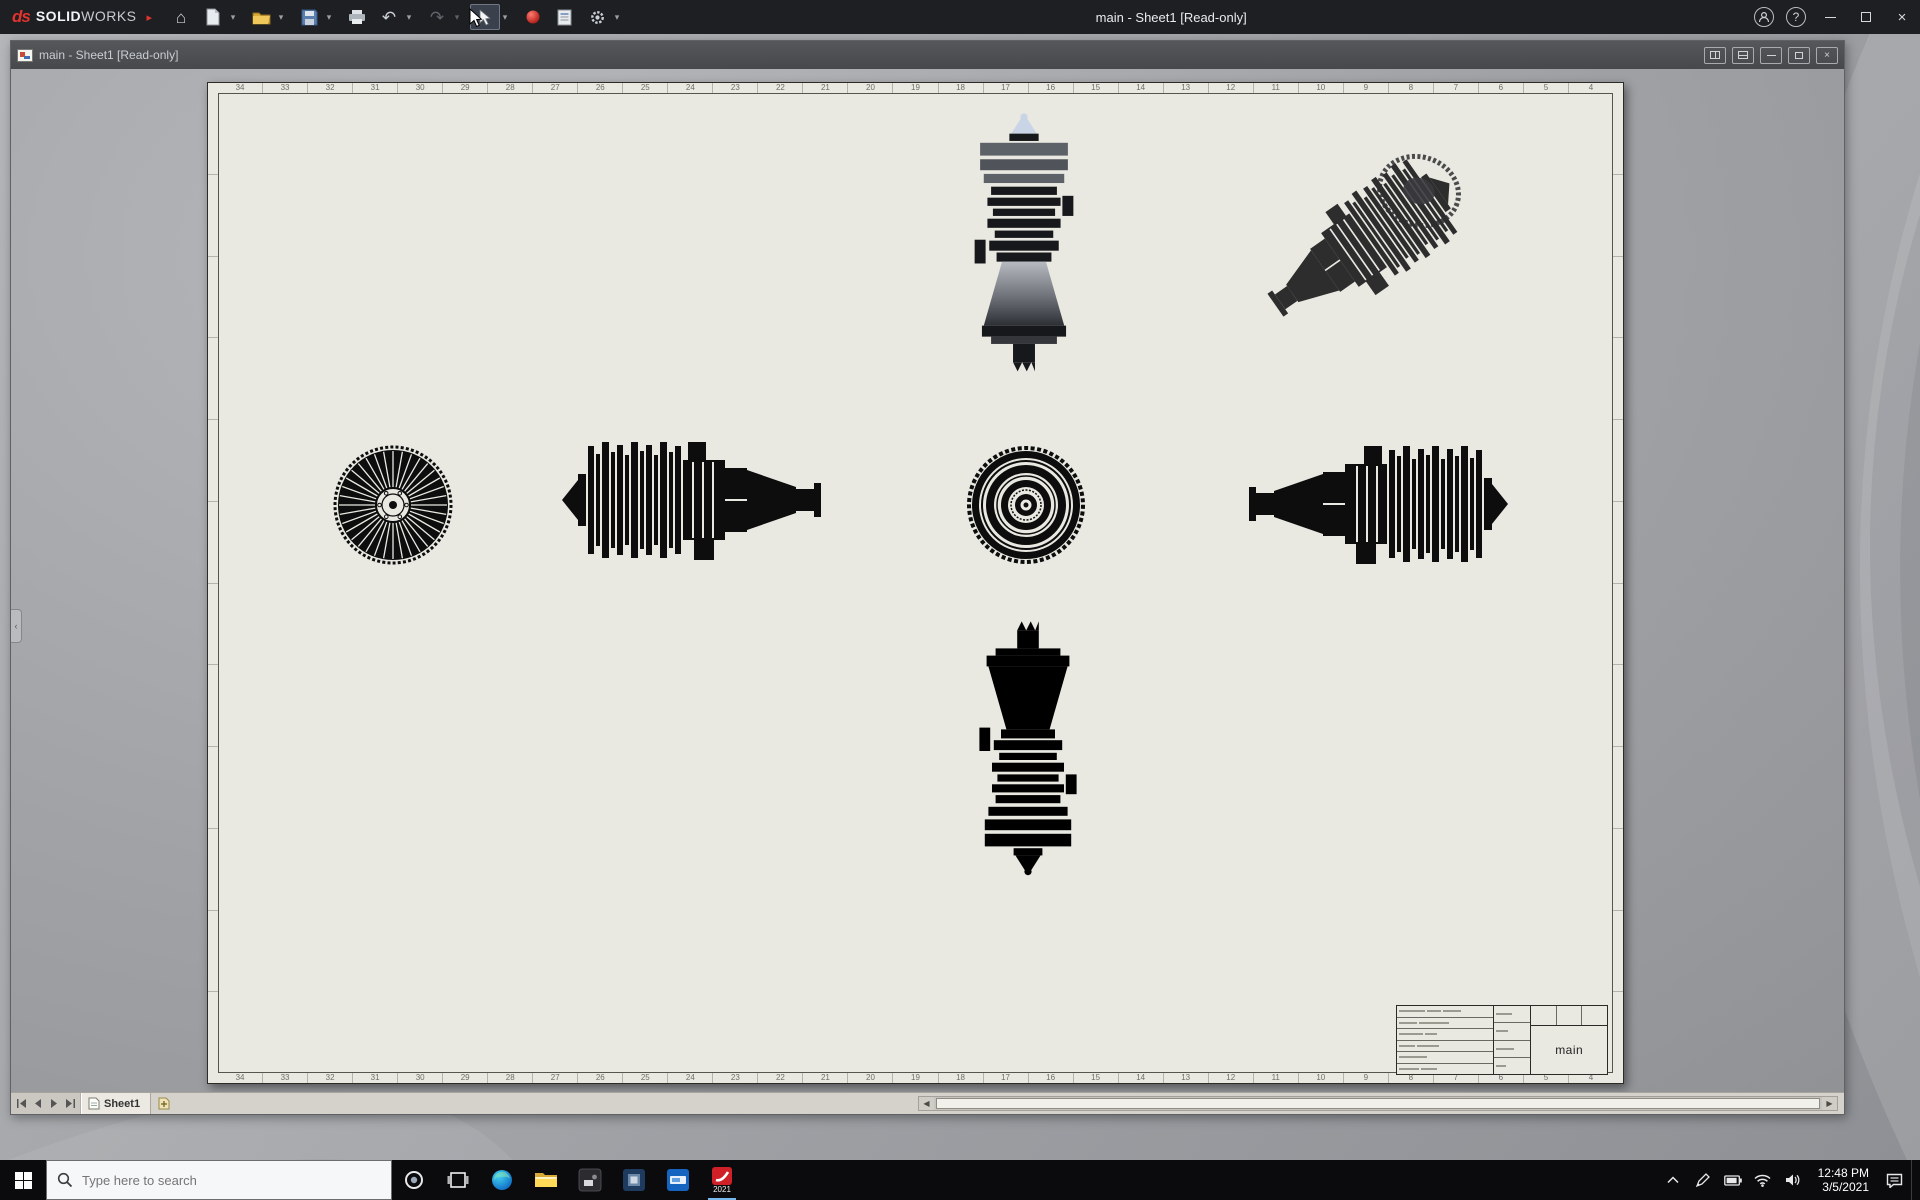 Image resolution: width=1920 pixels, height=1200 pixels. What do you see at coordinates (1366, 88) in the screenshot?
I see `zone-number: 9` at bounding box center [1366, 88].